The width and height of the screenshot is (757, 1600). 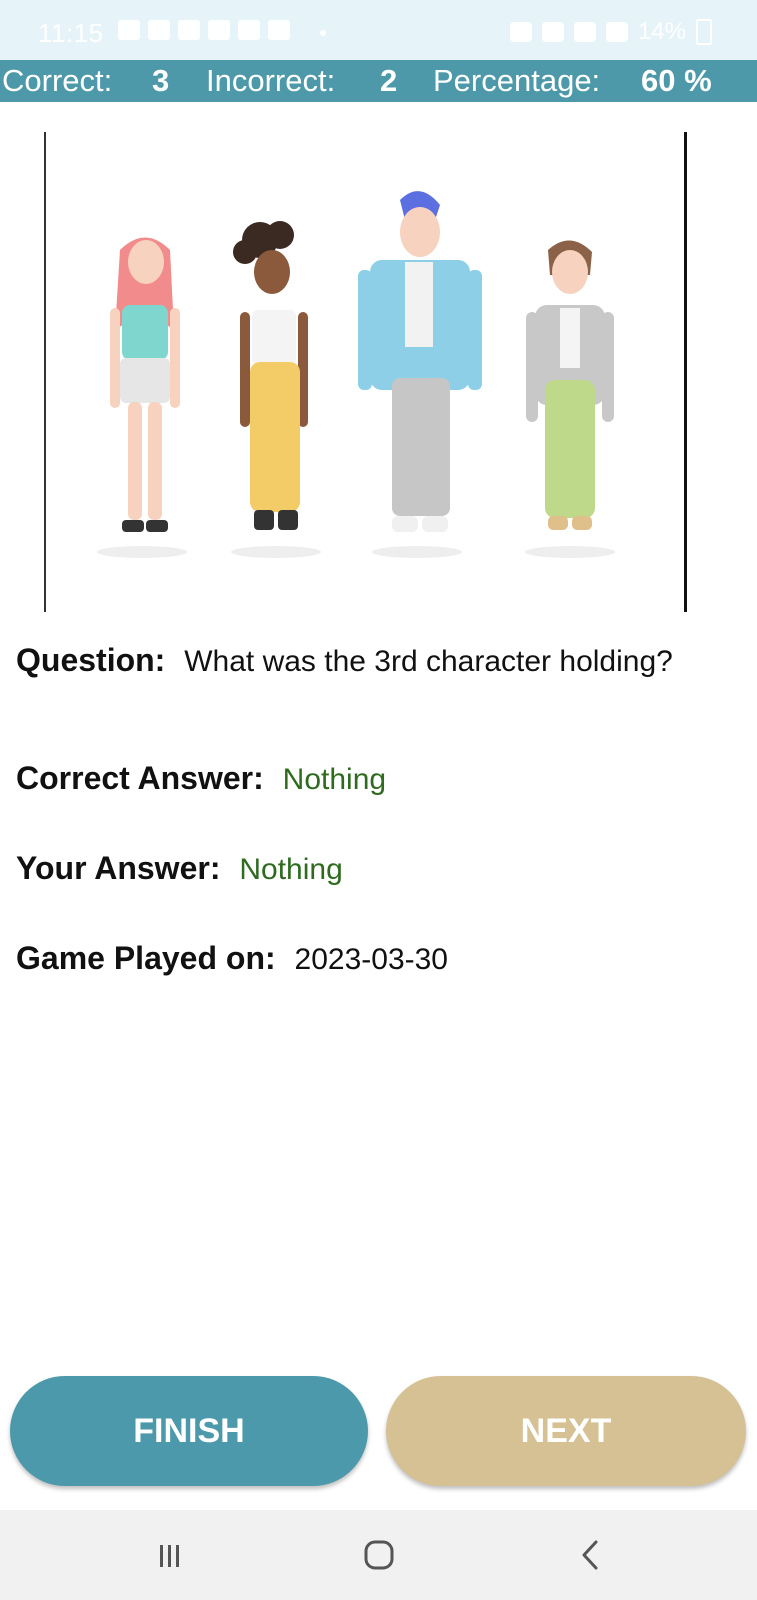 What do you see at coordinates (91, 660) in the screenshot?
I see `question-label: Question:` at bounding box center [91, 660].